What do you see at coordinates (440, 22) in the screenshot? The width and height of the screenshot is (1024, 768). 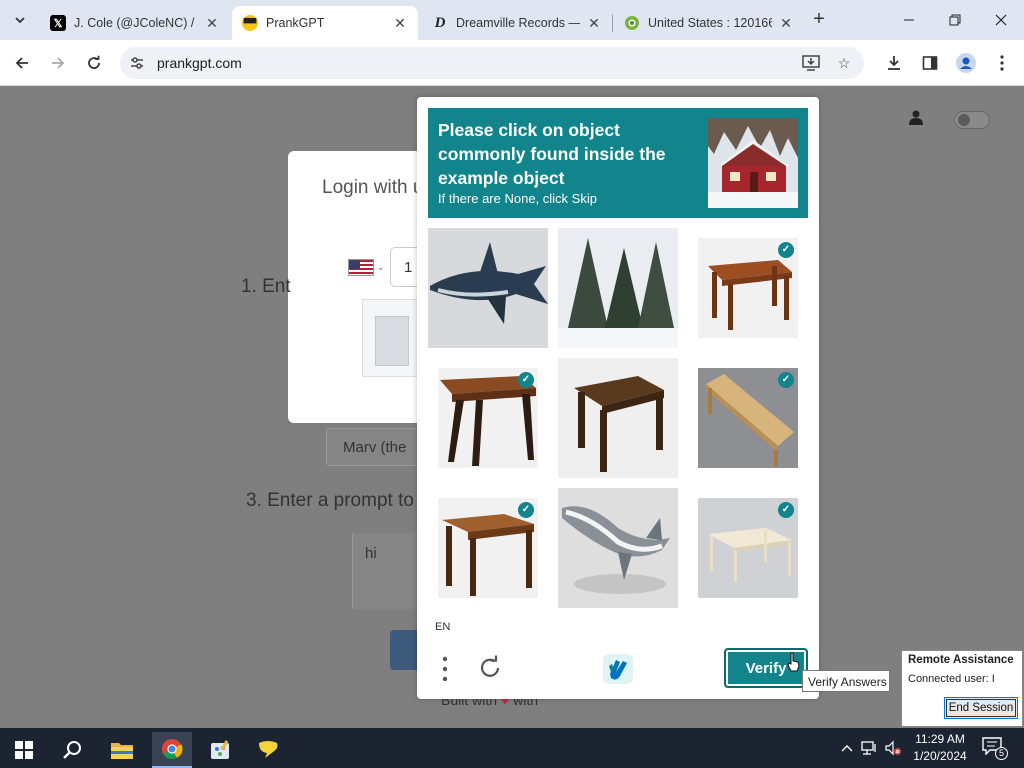 I see `dreamville-logo-icon: D` at bounding box center [440, 22].